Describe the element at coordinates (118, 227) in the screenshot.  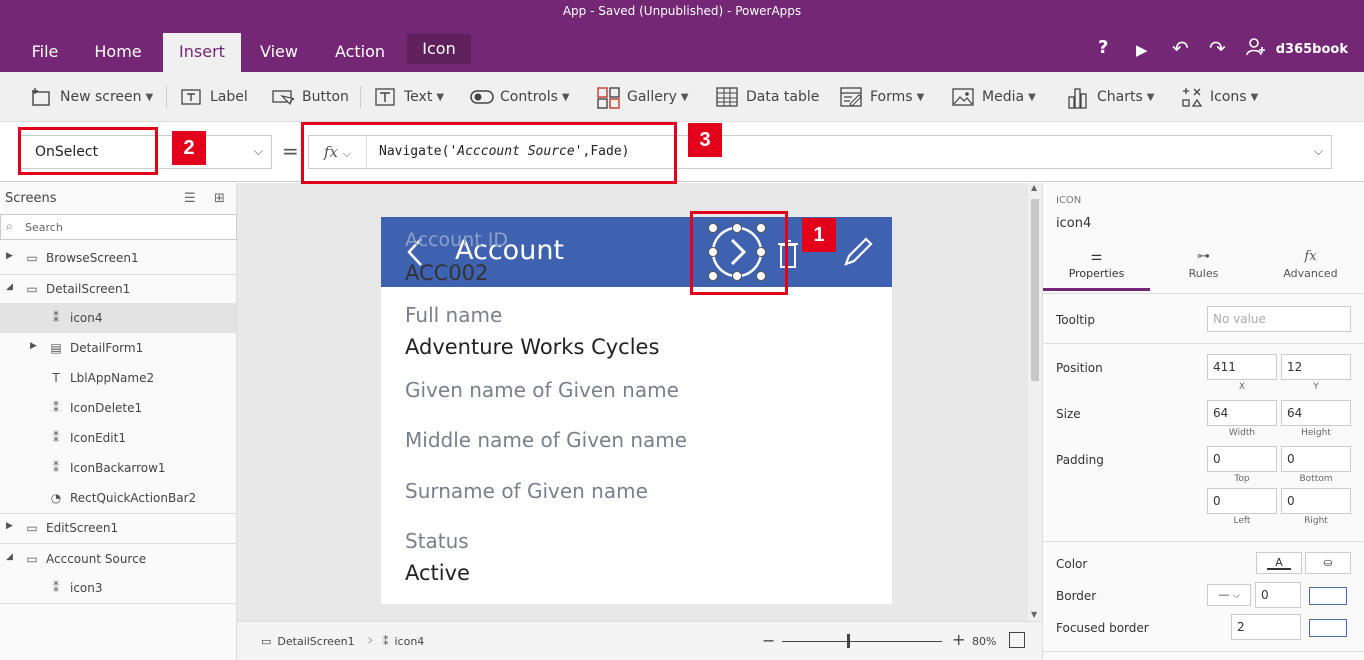
I see `tree-search-input: ⌕ Search` at that location.